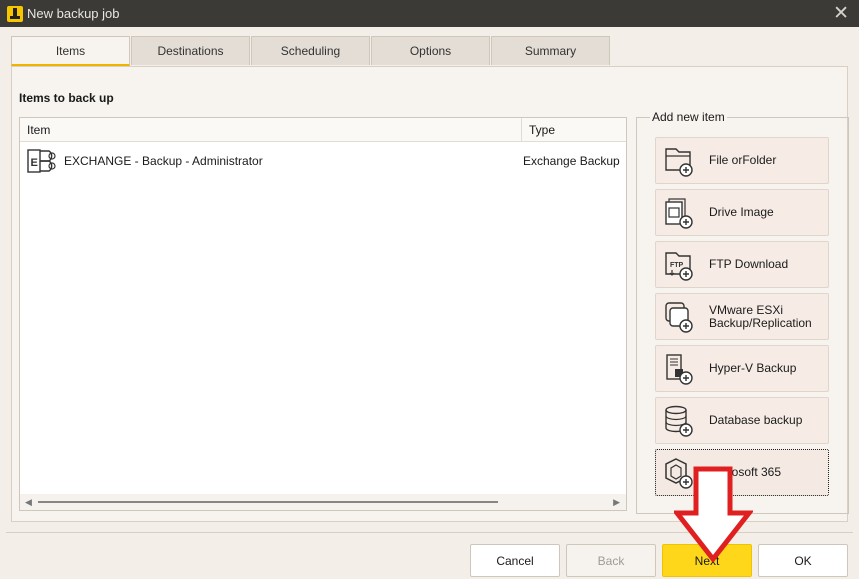 This screenshot has width=859, height=579. I want to click on cancel-button: Cancel, so click(515, 560).